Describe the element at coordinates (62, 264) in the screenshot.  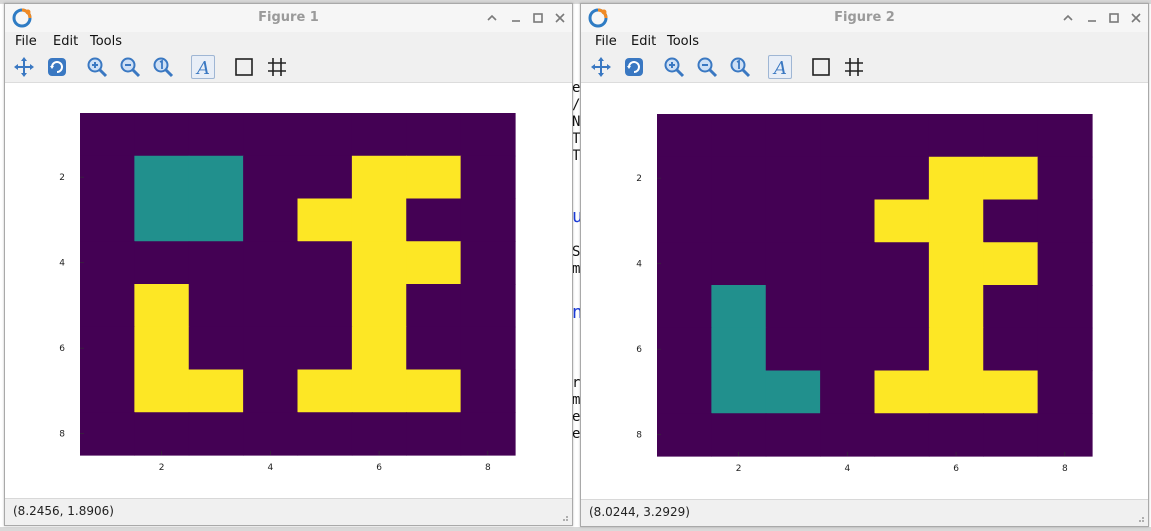
I see `y-tick-label: 4` at that location.